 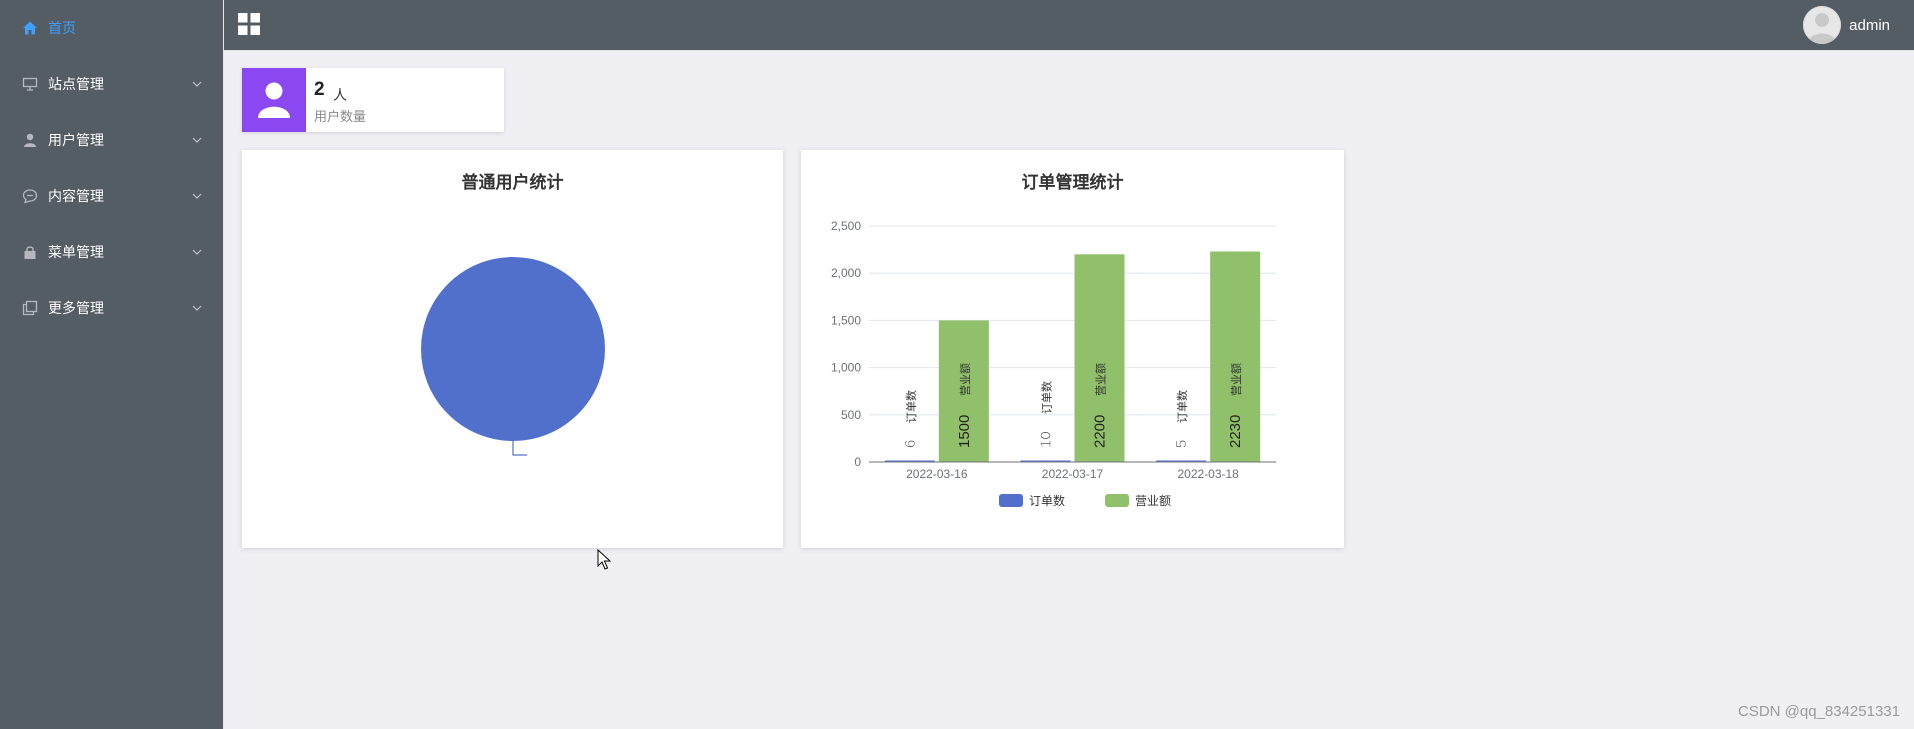 I want to click on bar-data-label: 6 订单数, so click(x=911, y=419).